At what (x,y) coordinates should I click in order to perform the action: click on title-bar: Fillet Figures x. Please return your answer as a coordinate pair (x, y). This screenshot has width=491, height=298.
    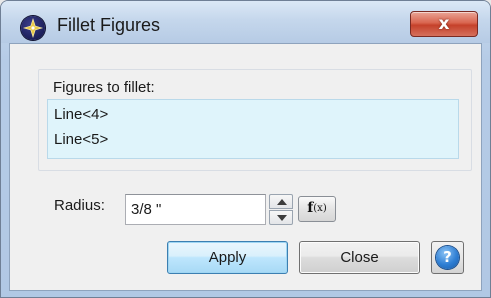
    Looking at the image, I should click on (245, 22).